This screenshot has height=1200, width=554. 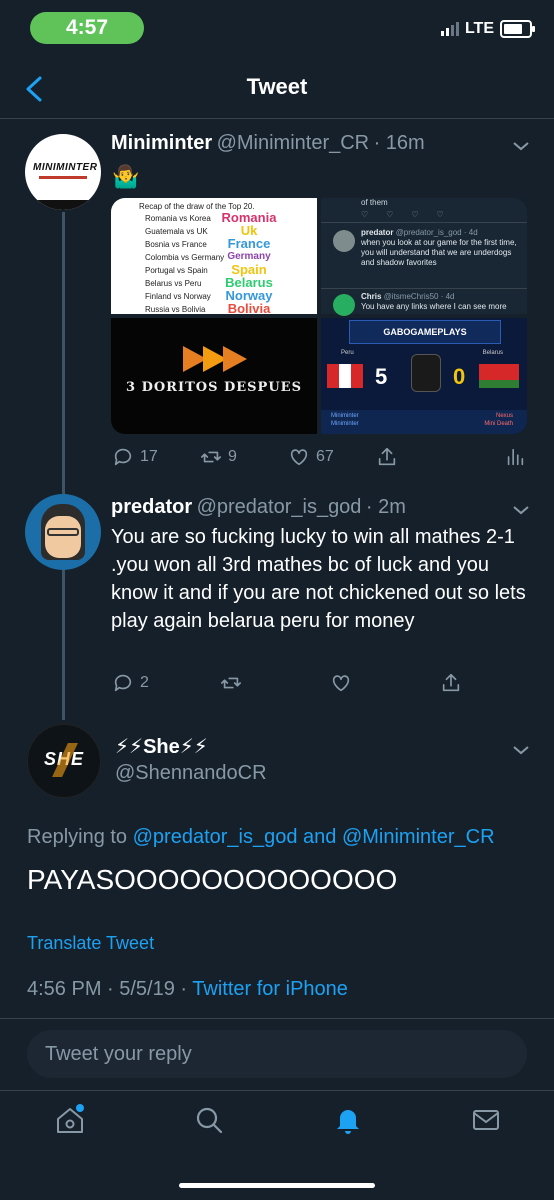 What do you see at coordinates (459, 376) in the screenshot?
I see `score-right: 0` at bounding box center [459, 376].